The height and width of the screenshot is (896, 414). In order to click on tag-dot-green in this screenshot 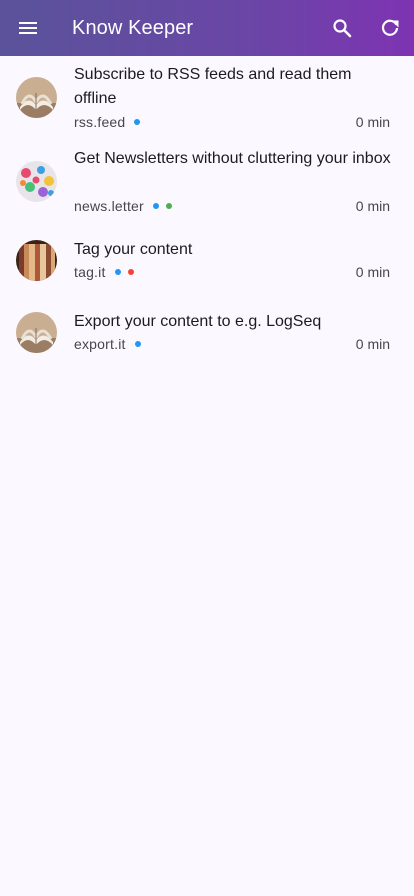, I will do `click(168, 206)`.